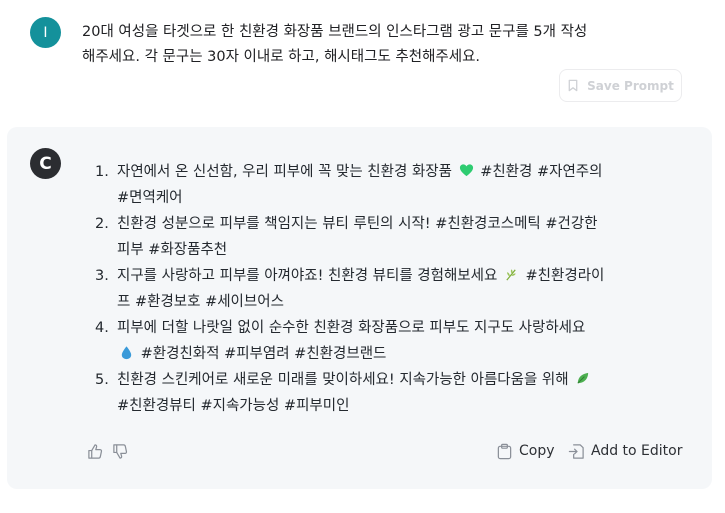 The width and height of the screenshot is (725, 513). Describe the element at coordinates (582, 378) in the screenshot. I see `leaf-icon` at that location.